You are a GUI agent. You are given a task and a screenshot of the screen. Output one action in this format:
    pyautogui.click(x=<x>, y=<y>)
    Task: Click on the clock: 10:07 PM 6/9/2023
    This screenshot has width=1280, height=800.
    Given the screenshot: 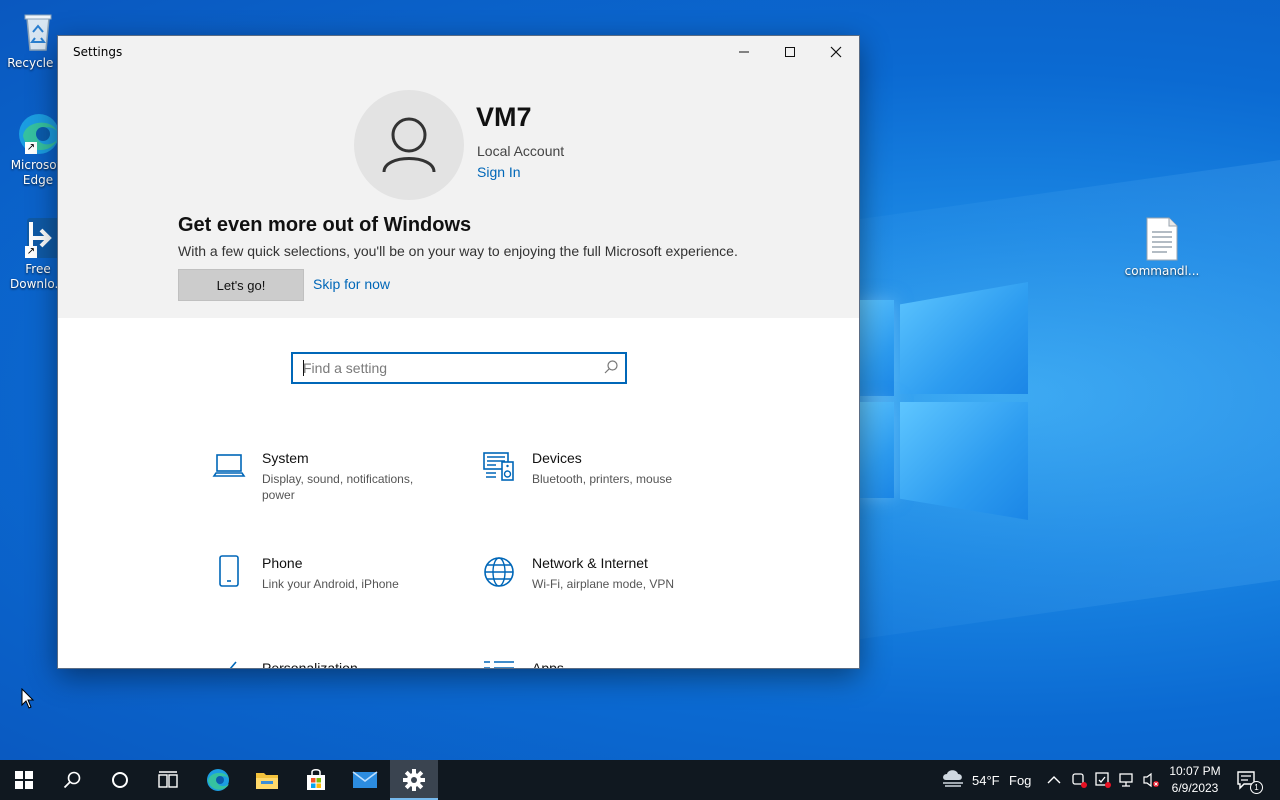 What is the action you would take?
    pyautogui.click(x=1195, y=780)
    